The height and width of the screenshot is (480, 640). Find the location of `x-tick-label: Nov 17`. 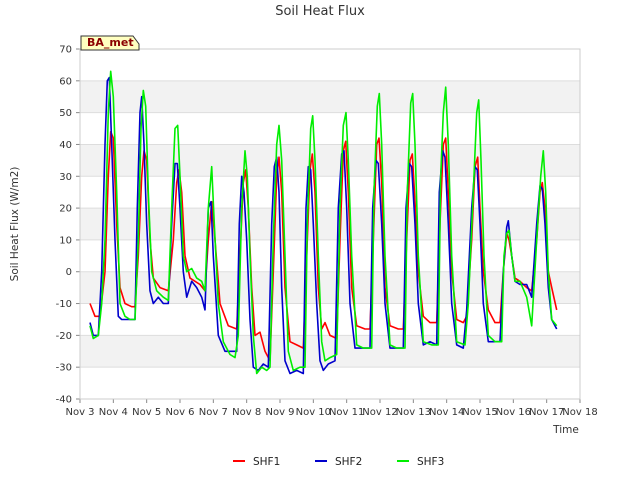

x-tick-label: Nov 17 is located at coordinates (546, 412).